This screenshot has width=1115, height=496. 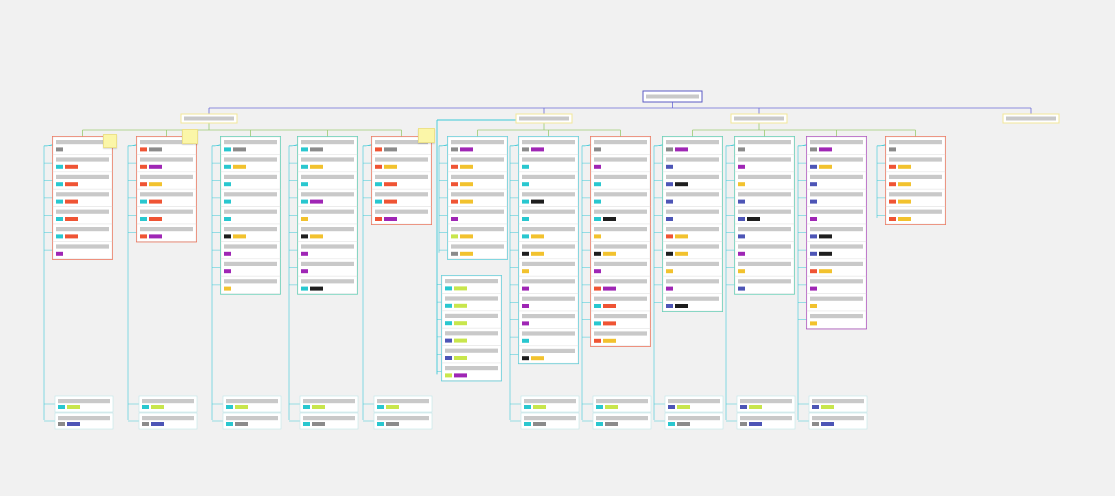 I want to click on column-11-footer-2-title-placeholder, so click(x=838, y=418).